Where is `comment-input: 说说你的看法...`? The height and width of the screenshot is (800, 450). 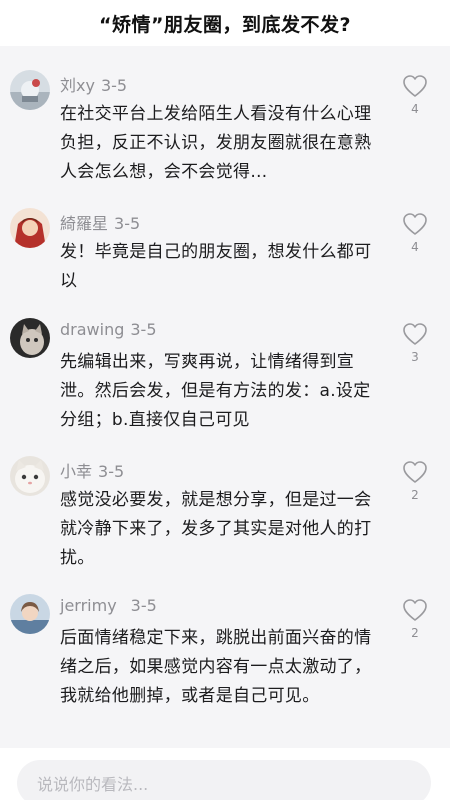 comment-input: 说说你的看法... is located at coordinates (224, 780).